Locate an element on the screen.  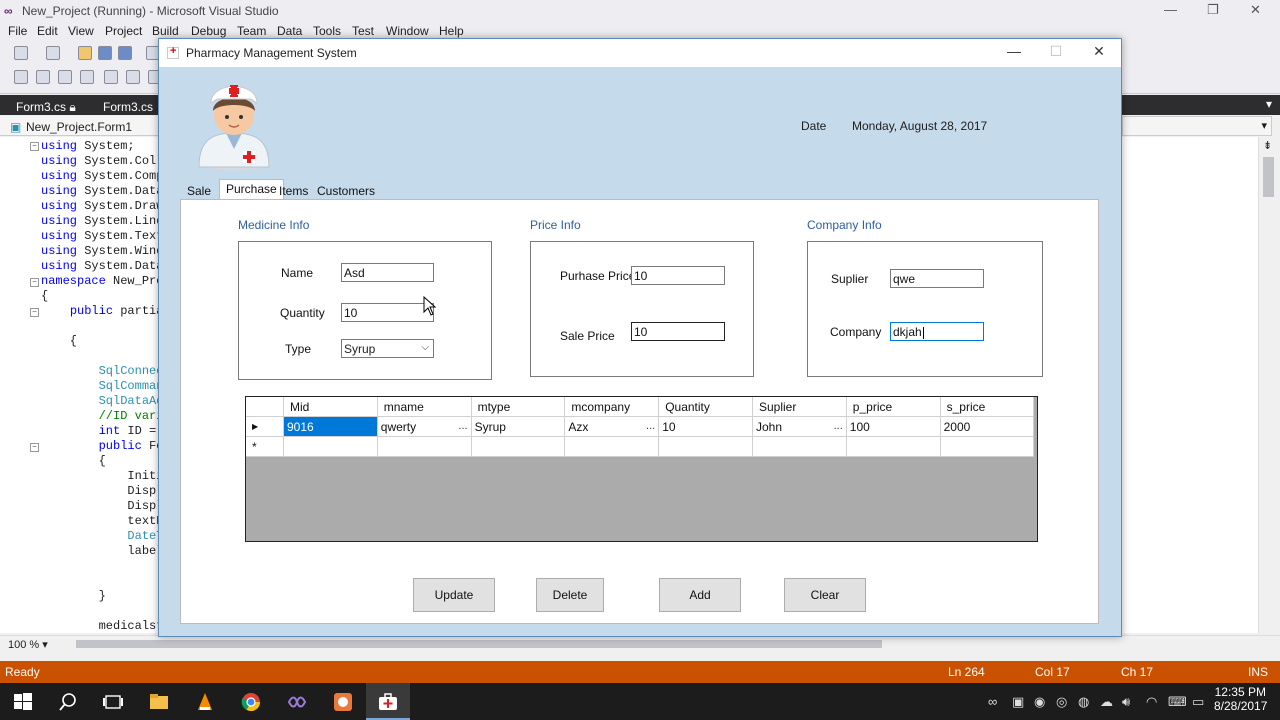
horizontal-scrollbar-thumb is located at coordinates (479, 644).